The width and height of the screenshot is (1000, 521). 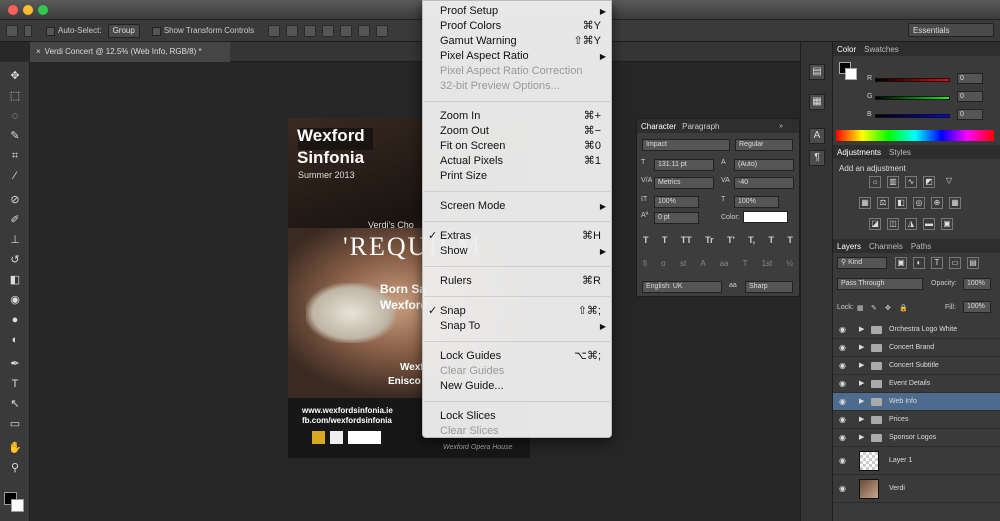 I want to click on lock-position-icon: ✥, so click(x=888, y=308).